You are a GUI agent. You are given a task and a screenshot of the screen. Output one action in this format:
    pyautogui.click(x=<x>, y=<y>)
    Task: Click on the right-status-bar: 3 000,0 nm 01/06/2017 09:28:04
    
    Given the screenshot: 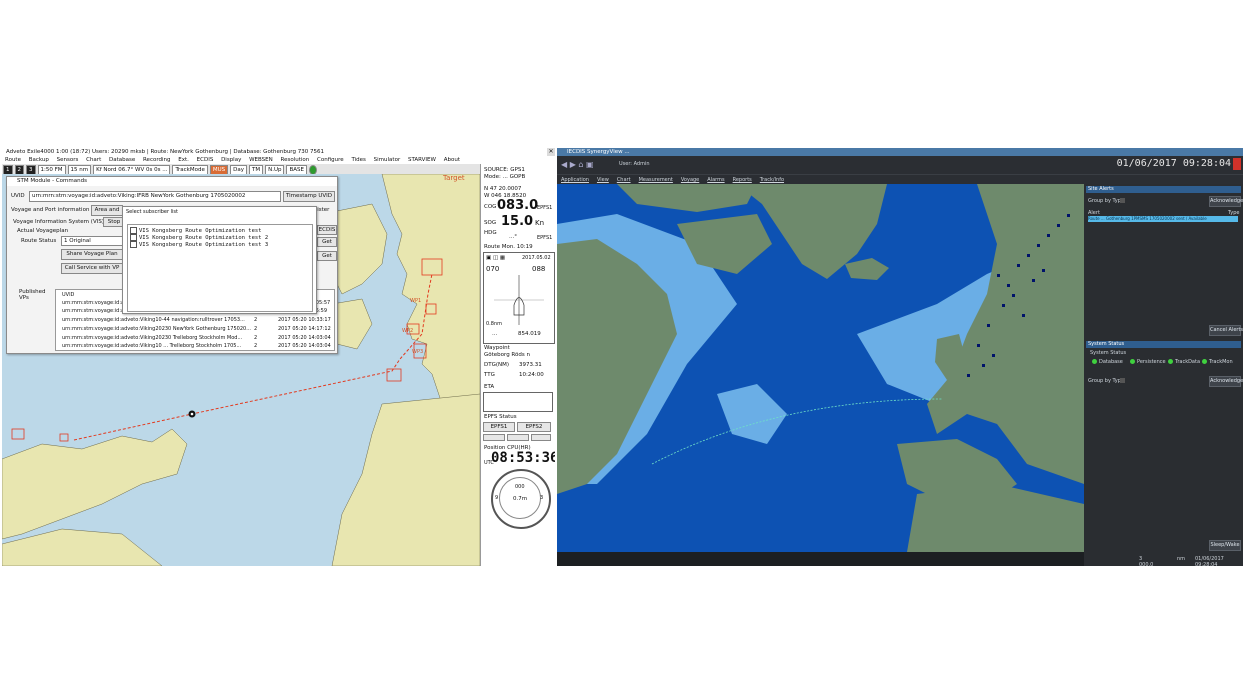 What is the action you would take?
    pyautogui.click(x=890, y=559)
    